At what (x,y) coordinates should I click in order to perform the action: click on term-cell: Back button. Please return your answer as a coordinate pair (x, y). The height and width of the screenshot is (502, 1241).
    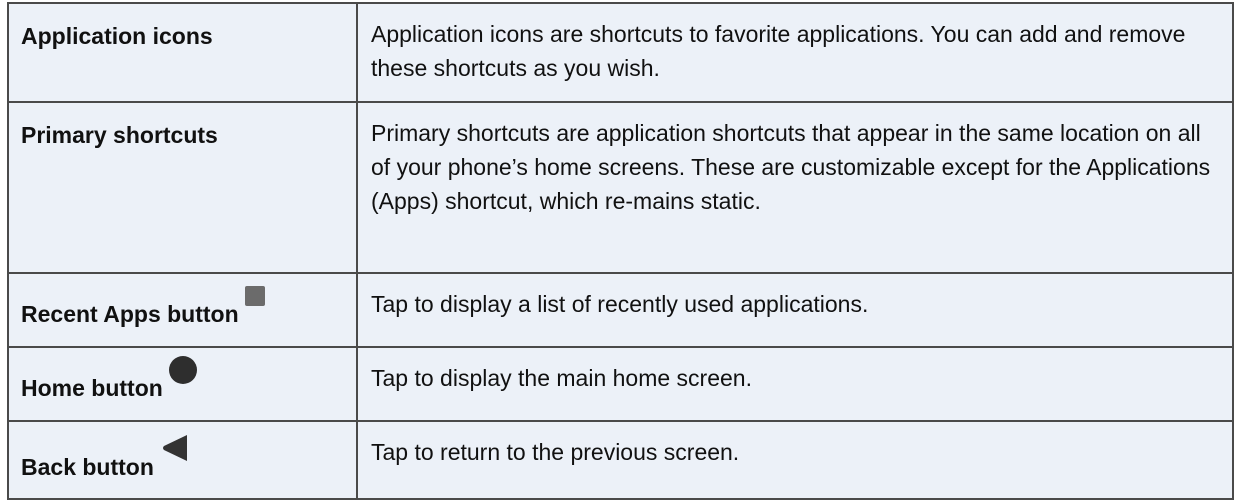
    Looking at the image, I should click on (182, 460).